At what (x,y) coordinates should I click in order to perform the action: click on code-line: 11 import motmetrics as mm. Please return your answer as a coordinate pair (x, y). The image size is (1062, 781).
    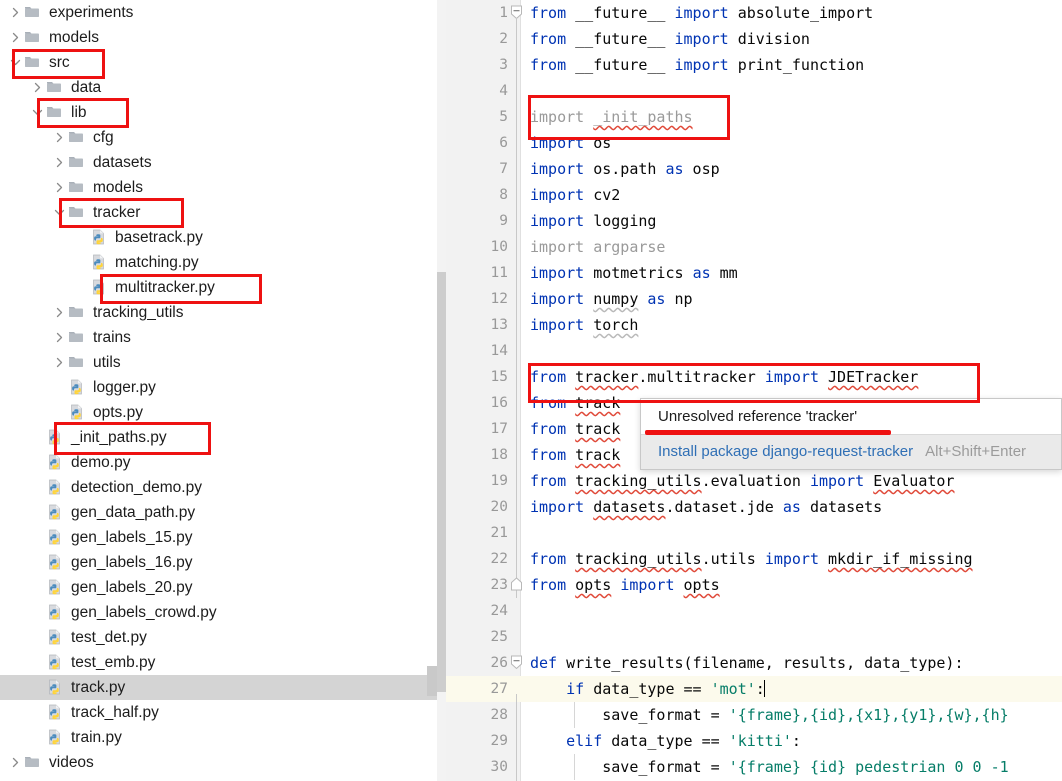
    Looking at the image, I should click on (754, 273).